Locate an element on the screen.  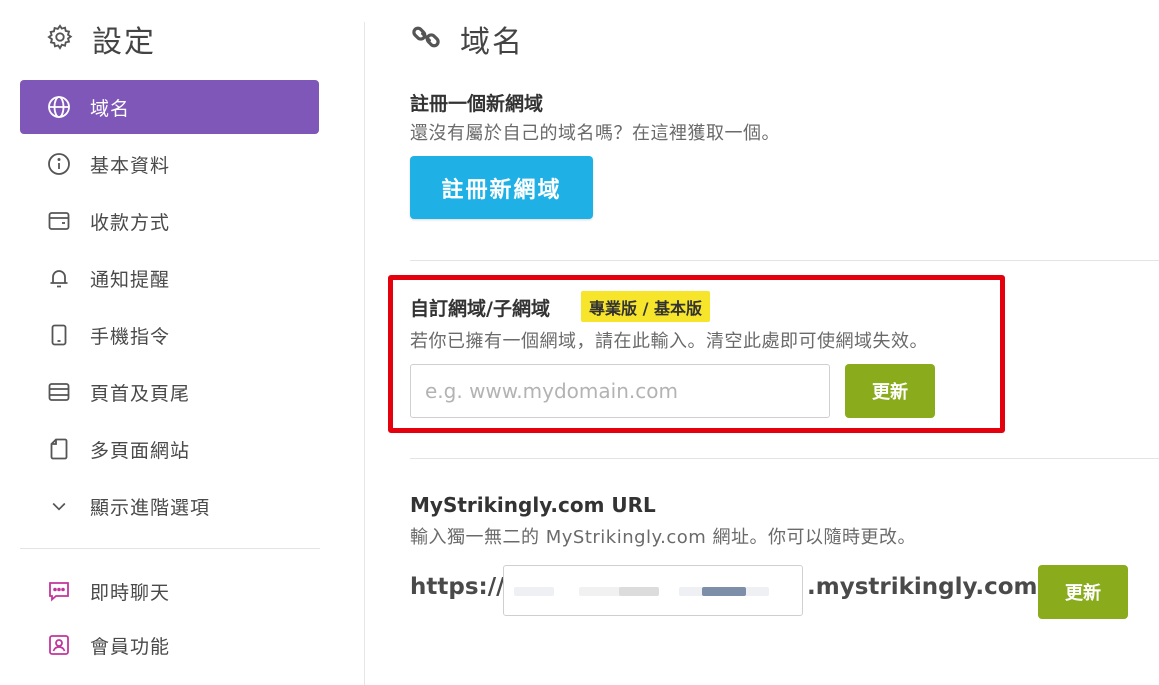
sidebar-item-mobile: 手機指令 is located at coordinates (169, 335).